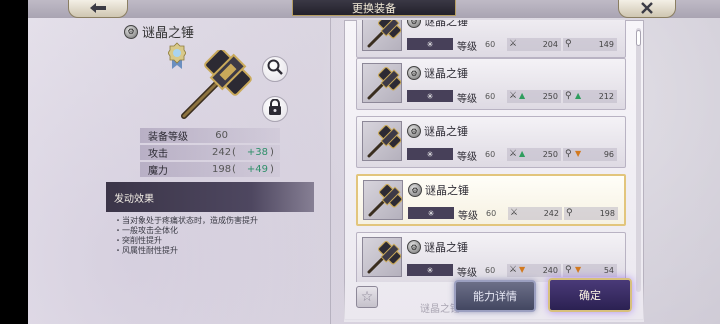 This screenshot has height=324, width=720. I want to click on attack-stat: ⚔ 242, so click(535, 213).